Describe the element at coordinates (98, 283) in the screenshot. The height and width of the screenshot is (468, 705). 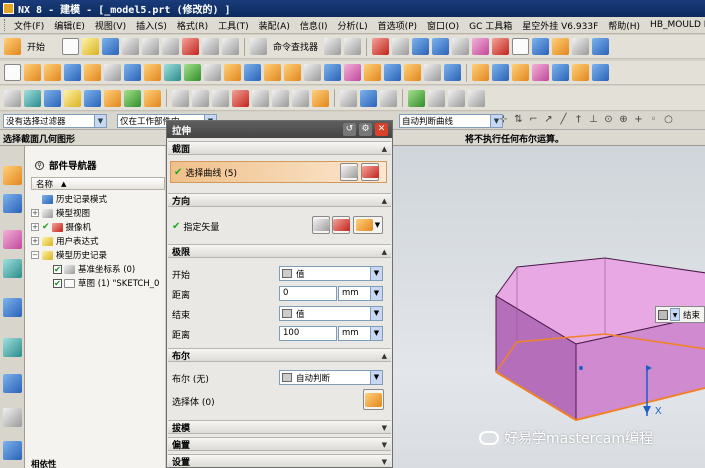
I see `tree-item-sketch: ✔ 草图 (1) "SKETCH_0` at that location.